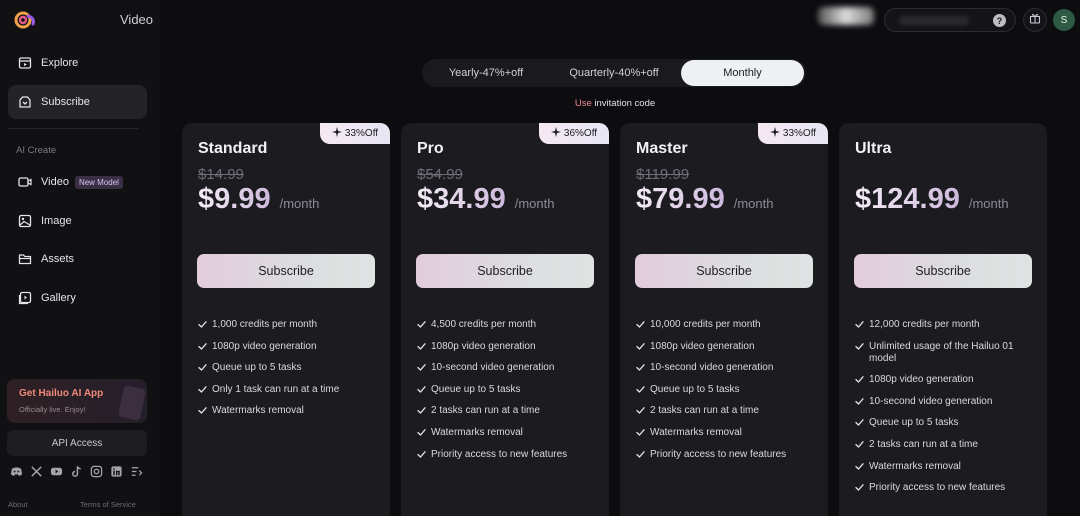 The image size is (1080, 516). I want to click on feature-item: 10-second video generation, so click(510, 368).